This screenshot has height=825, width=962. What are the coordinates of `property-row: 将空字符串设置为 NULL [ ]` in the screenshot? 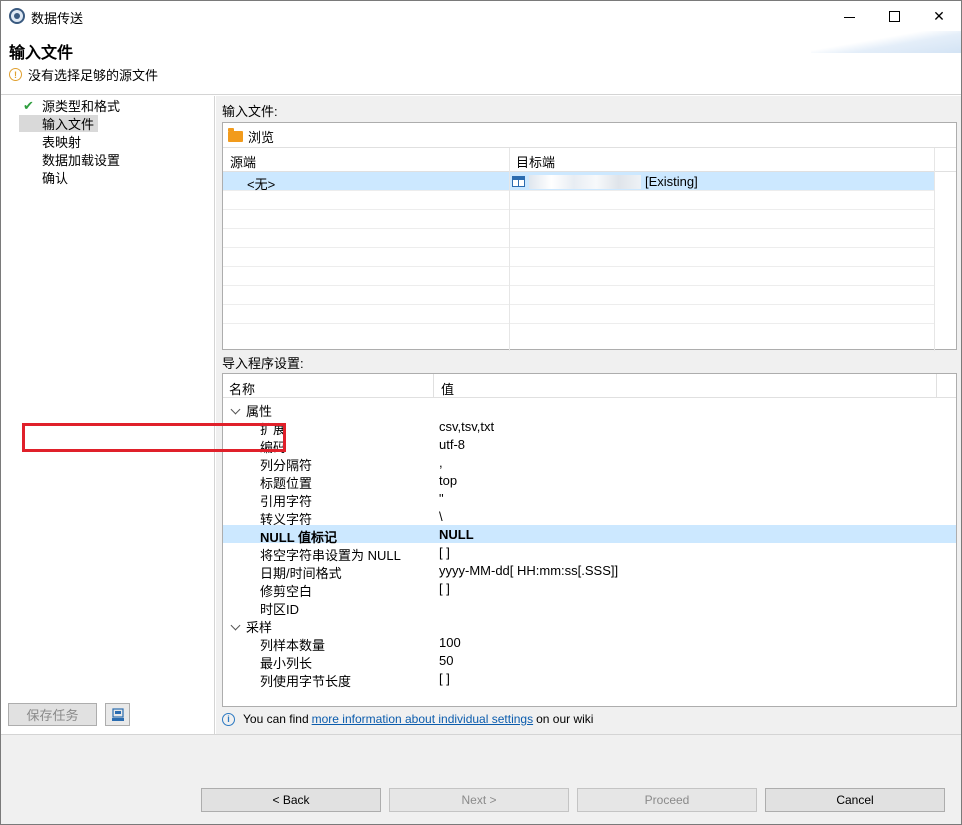 It's located at (589, 553).